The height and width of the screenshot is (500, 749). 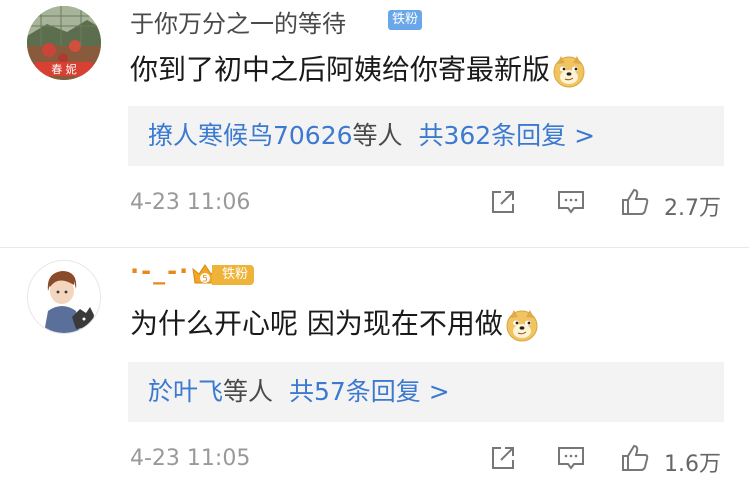 I want to click on divider, so click(x=374, y=247).